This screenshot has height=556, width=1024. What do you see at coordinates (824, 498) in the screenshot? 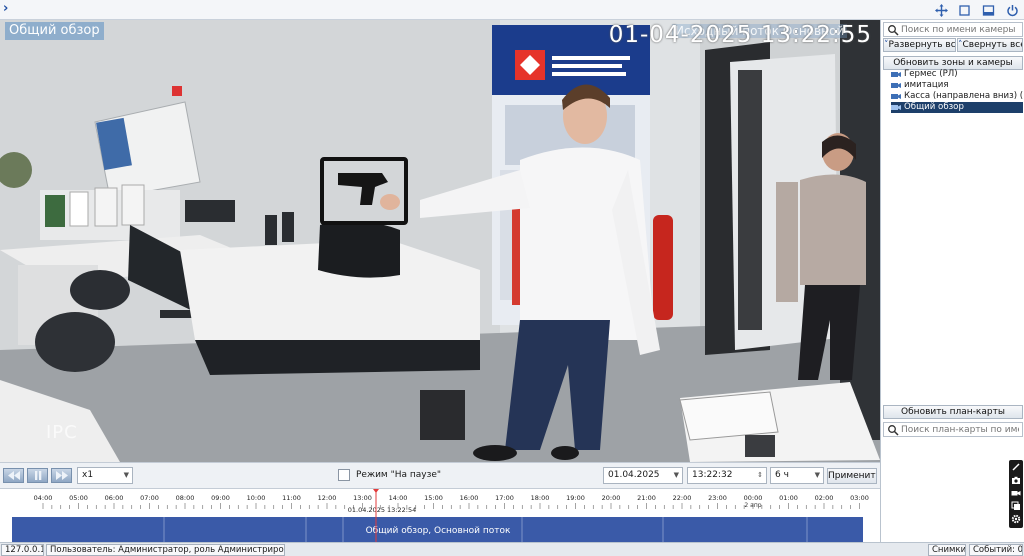
I see `timeline-tick-label: 02:00` at bounding box center [824, 498].